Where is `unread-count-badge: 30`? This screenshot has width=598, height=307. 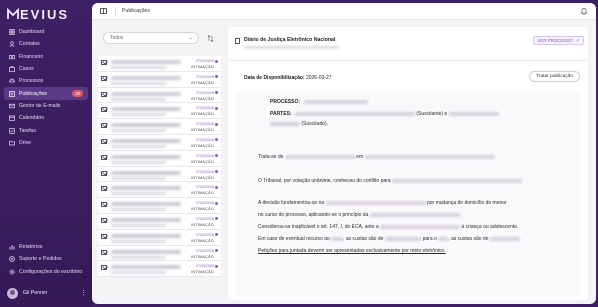 unread-count-badge: 30 is located at coordinates (77, 93).